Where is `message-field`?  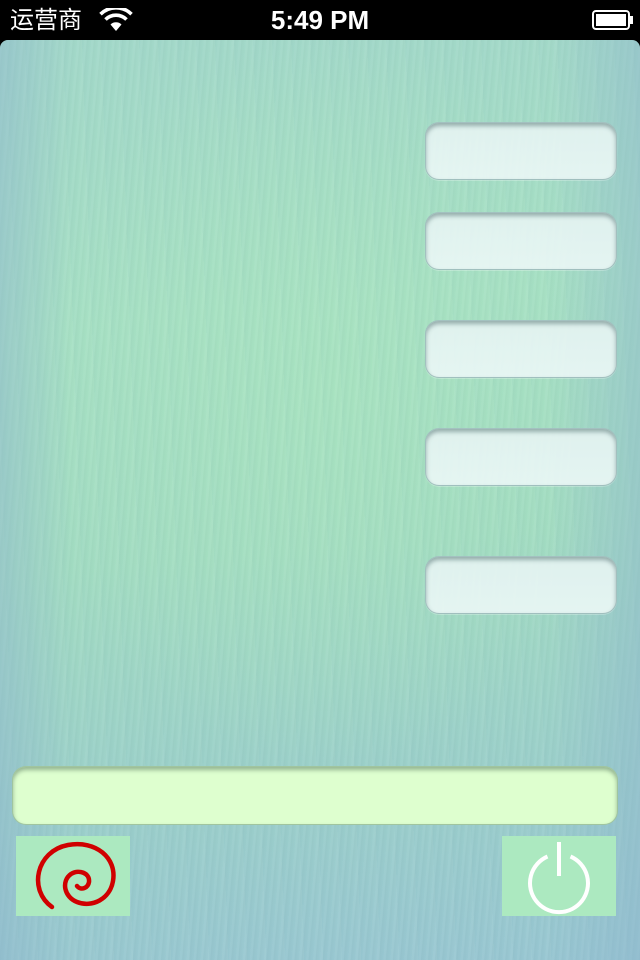
message-field is located at coordinates (315, 795).